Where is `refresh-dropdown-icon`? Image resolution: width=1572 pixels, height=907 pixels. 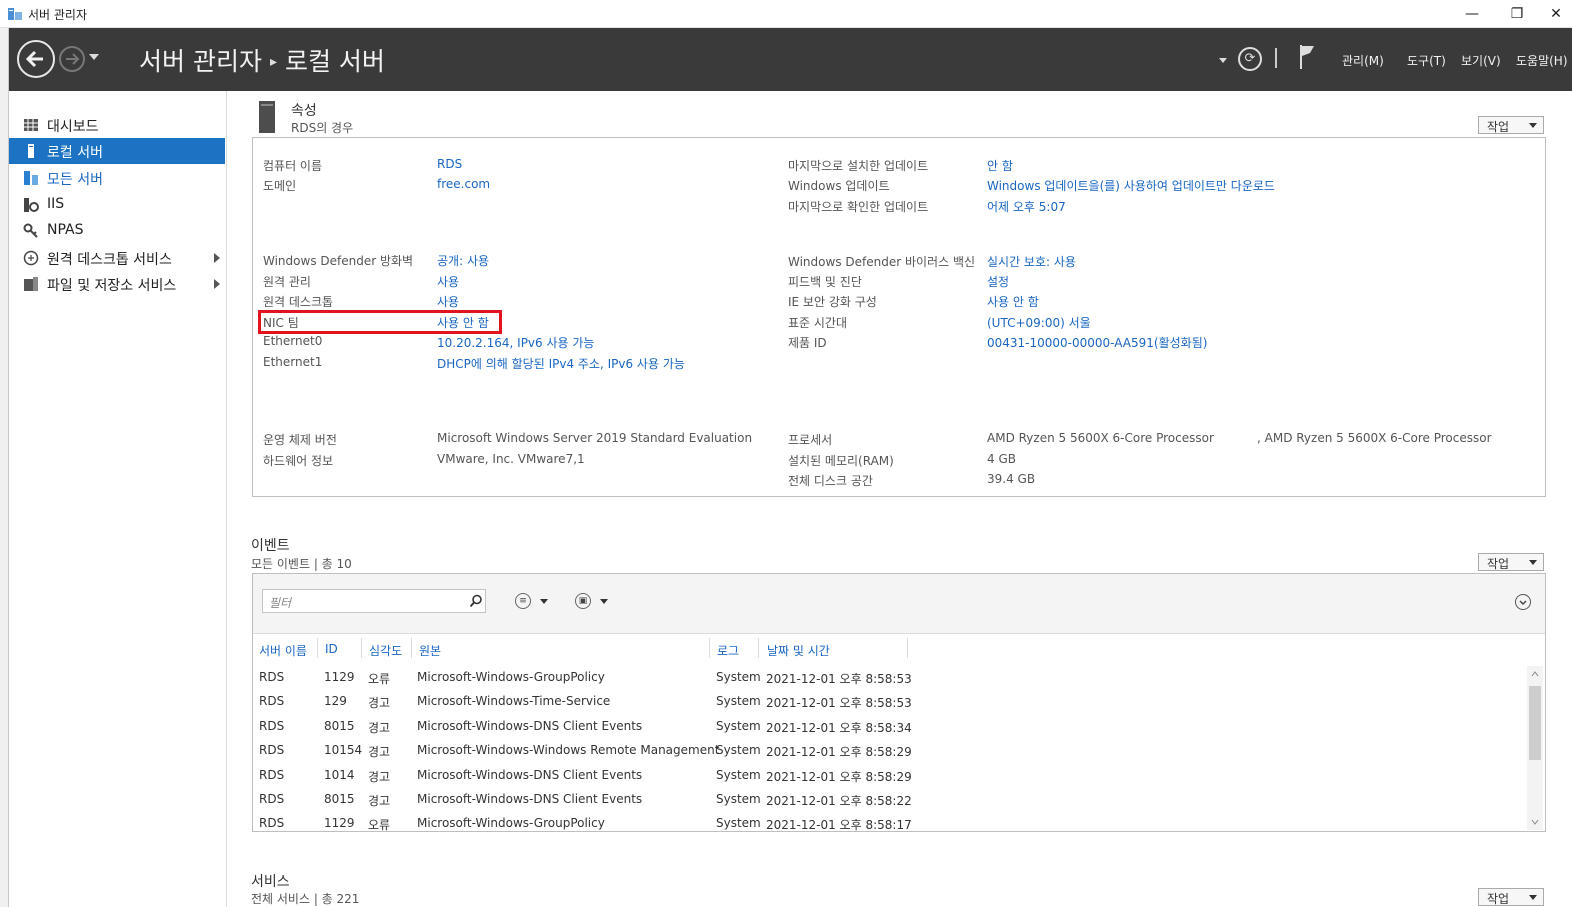
refresh-dropdown-icon is located at coordinates (1223, 60).